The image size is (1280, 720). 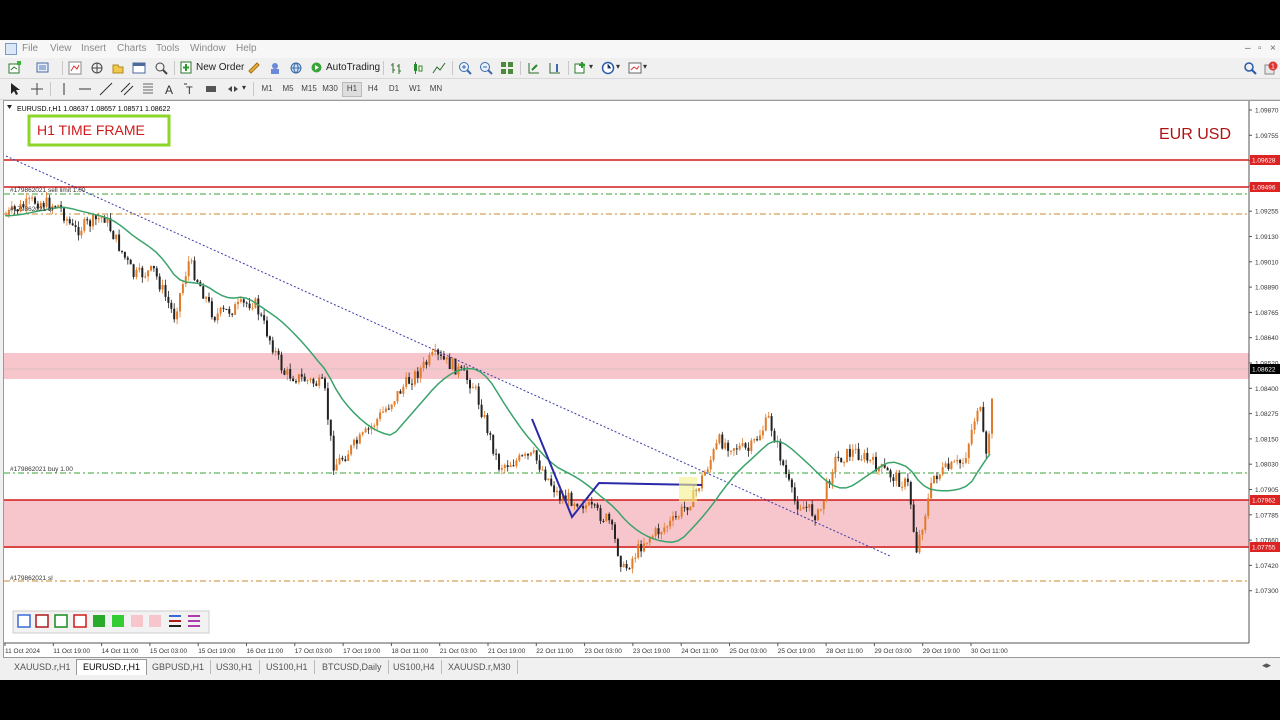 What do you see at coordinates (626, 366) in the screenshot?
I see `supply-zone` at bounding box center [626, 366].